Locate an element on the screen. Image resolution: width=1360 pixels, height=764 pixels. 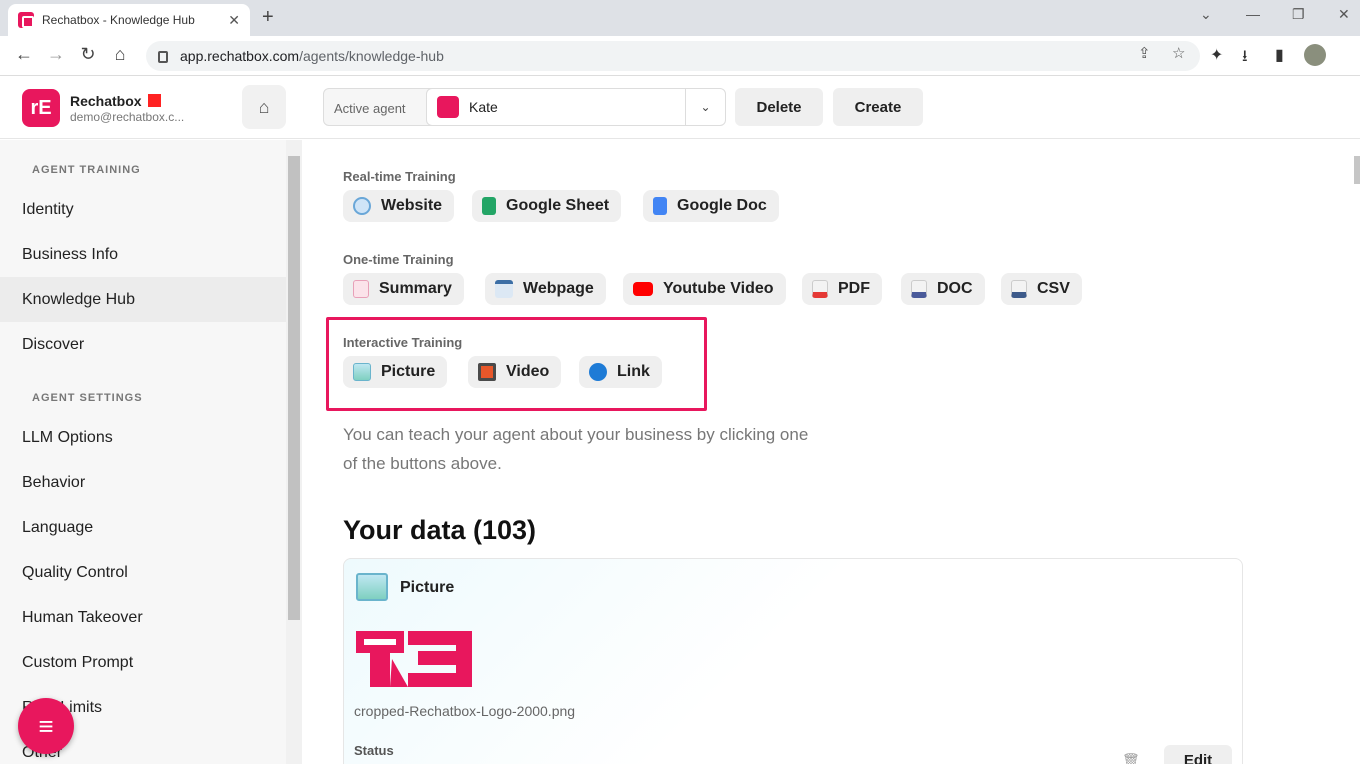
link-button: Link is located at coordinates (620, 372).